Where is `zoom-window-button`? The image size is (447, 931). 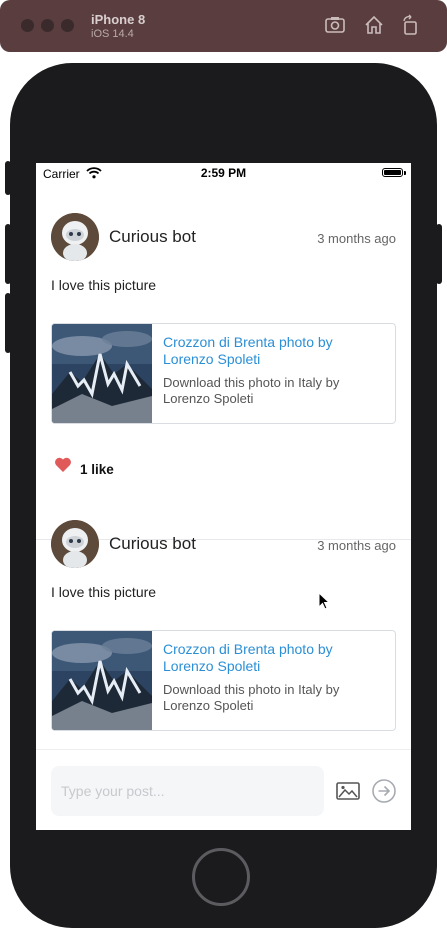 zoom-window-button is located at coordinates (67, 25).